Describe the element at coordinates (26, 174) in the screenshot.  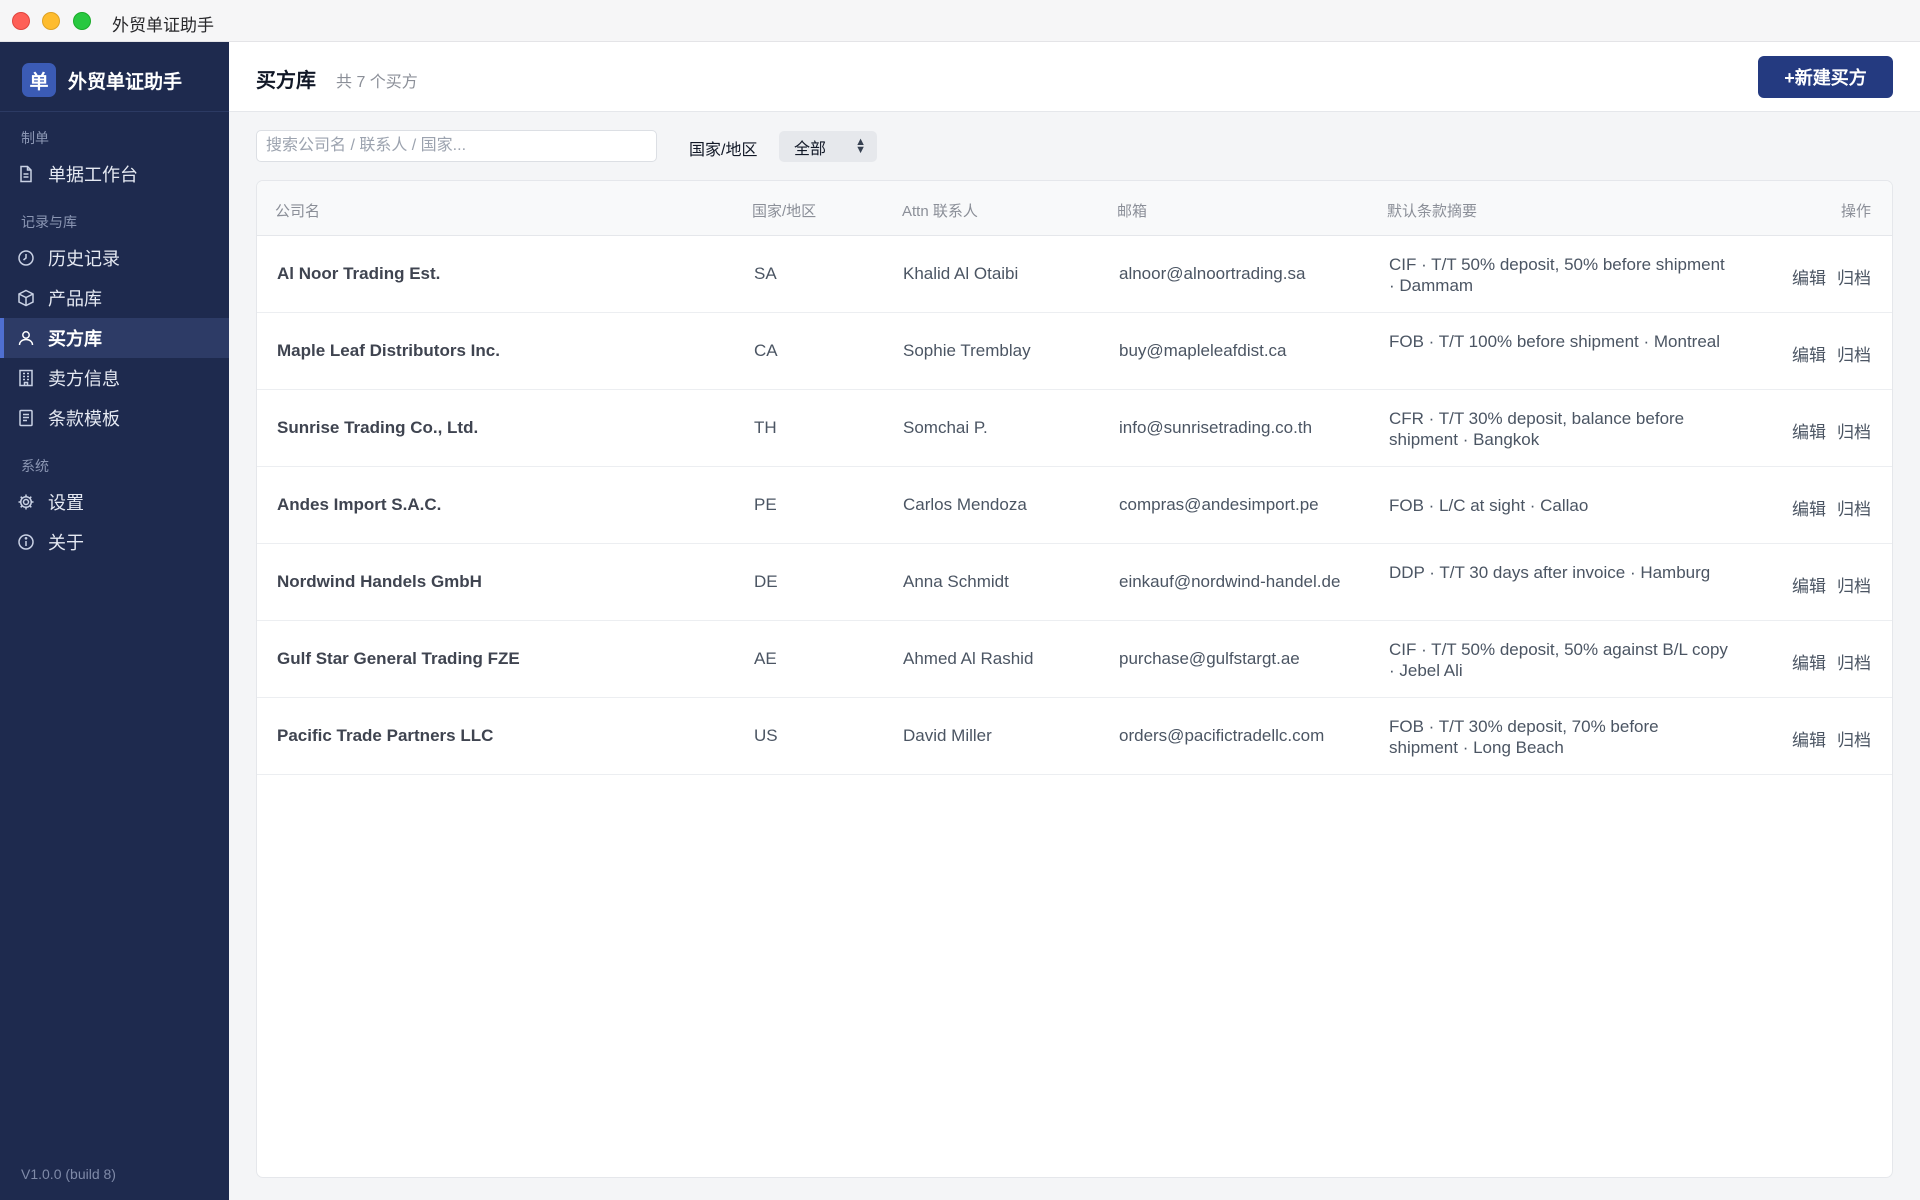
I see `document-icon` at that location.